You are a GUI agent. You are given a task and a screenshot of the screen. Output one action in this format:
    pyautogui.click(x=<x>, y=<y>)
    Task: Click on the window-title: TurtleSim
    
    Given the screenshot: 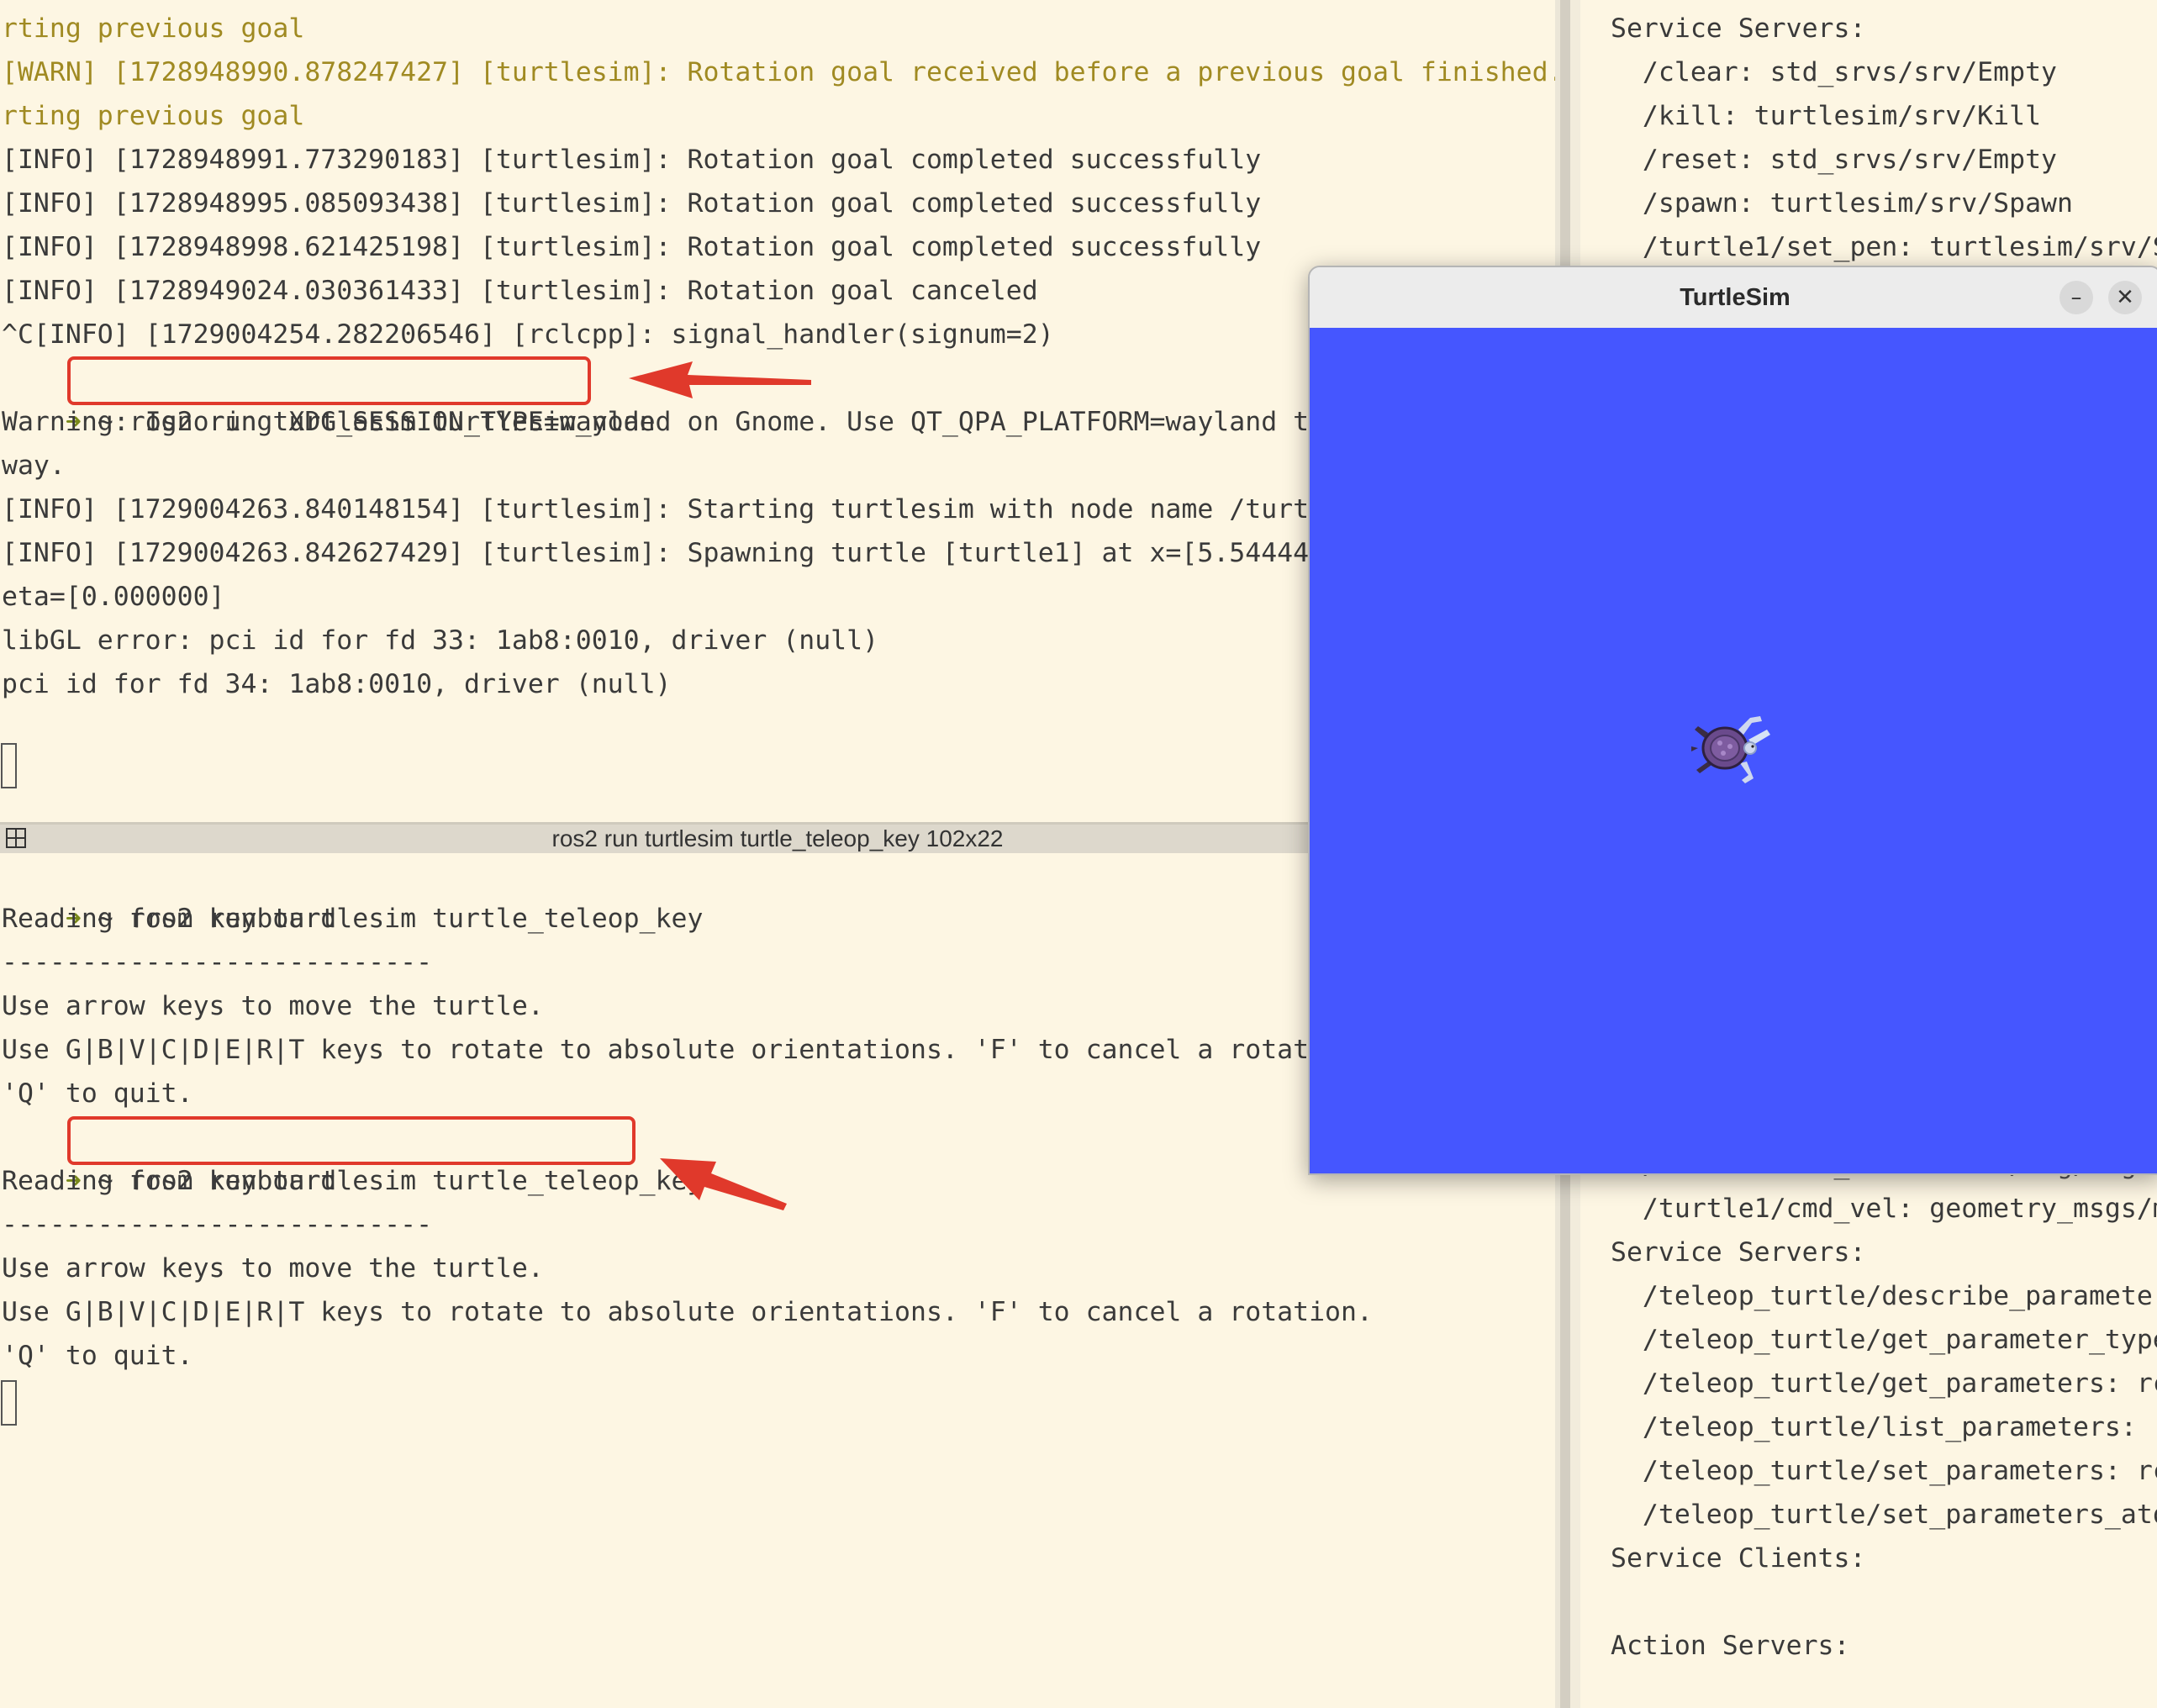 What is the action you would take?
    pyautogui.click(x=1735, y=297)
    